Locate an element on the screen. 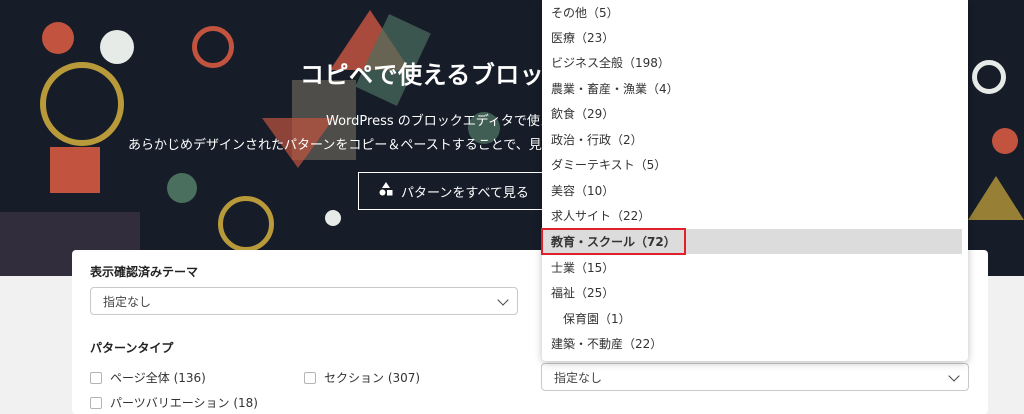 Image resolution: width=1024 pixels, height=414 pixels. shapes-icon is located at coordinates (386, 191).